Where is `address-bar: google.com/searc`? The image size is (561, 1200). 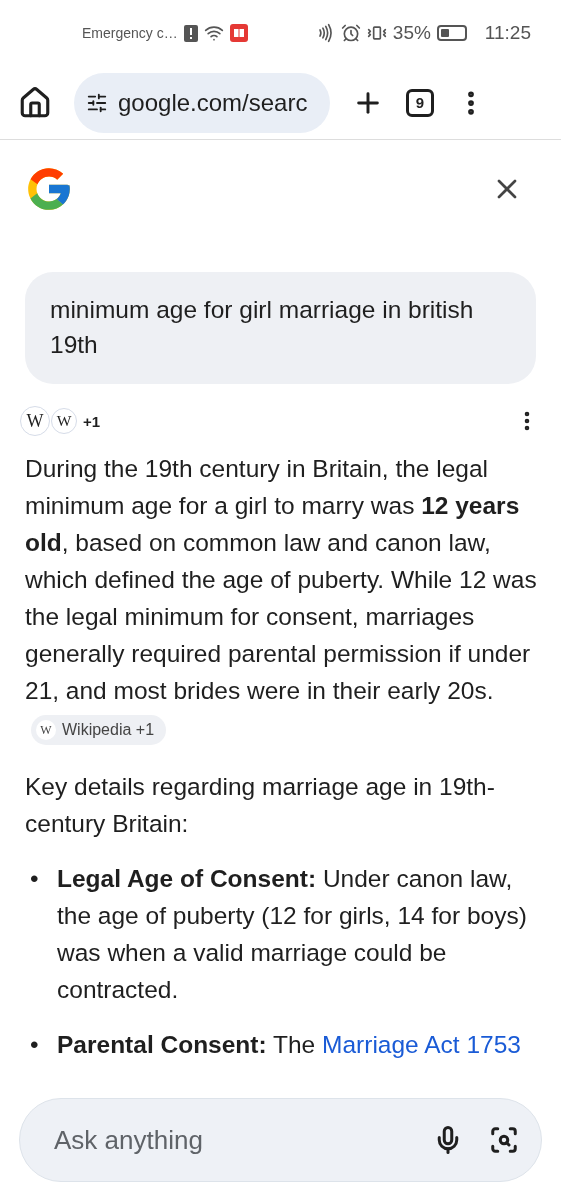
address-bar: google.com/searc is located at coordinates (202, 102).